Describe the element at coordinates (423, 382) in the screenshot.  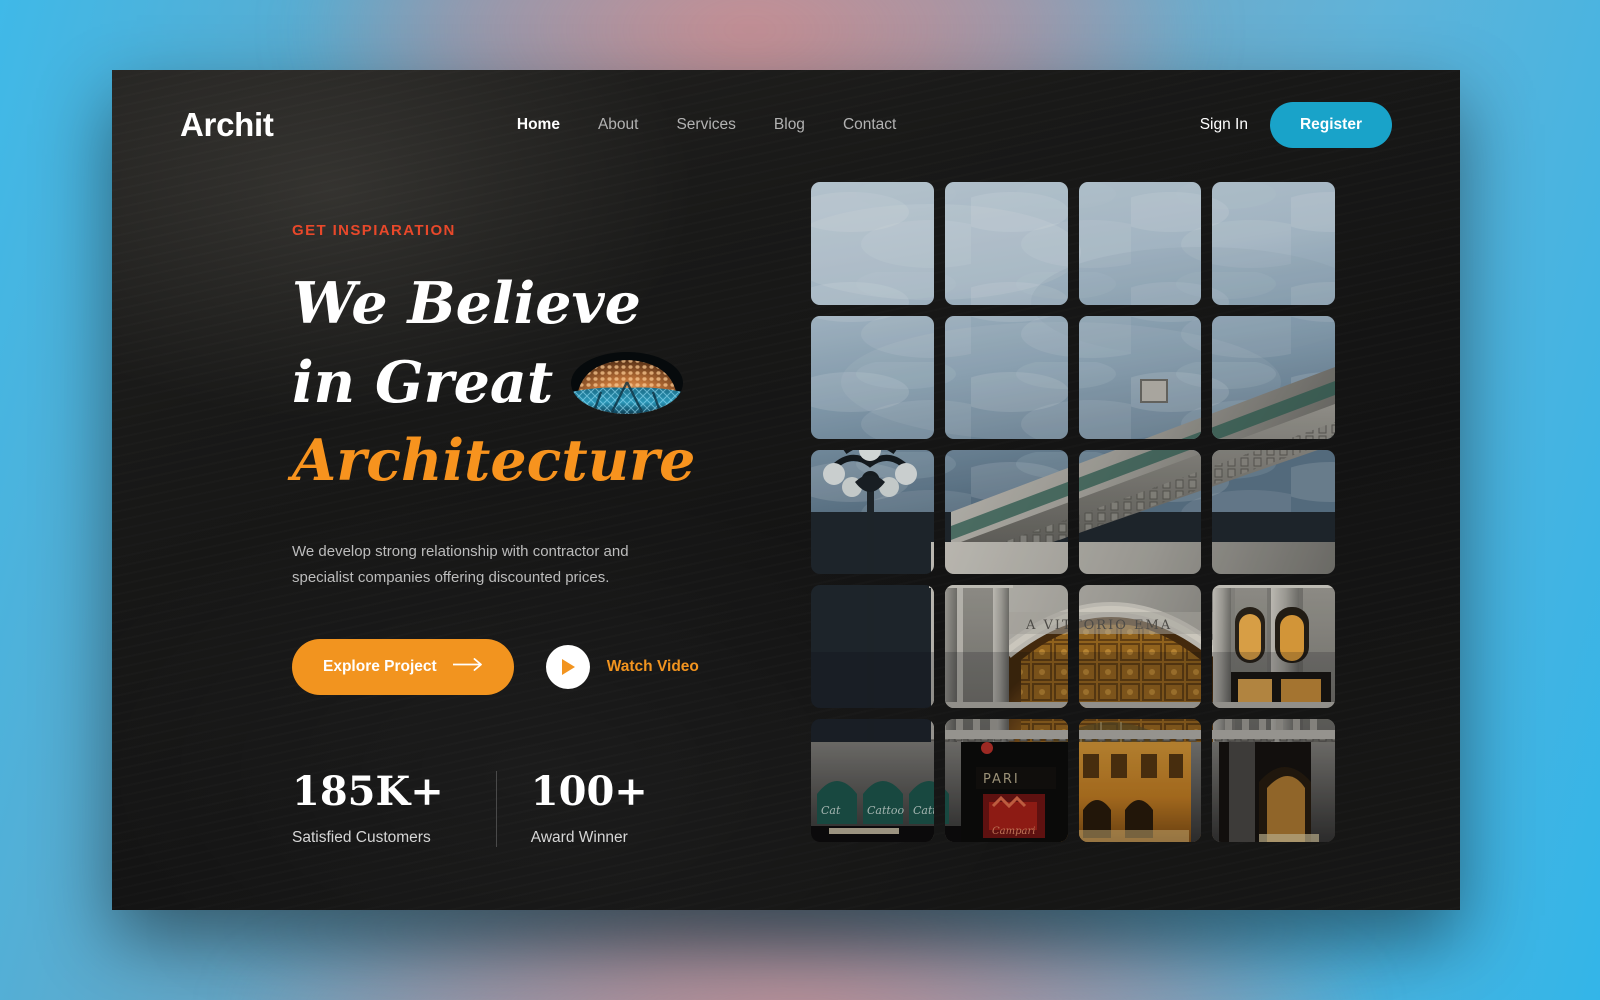
I see `headline-text-2: in Great` at that location.